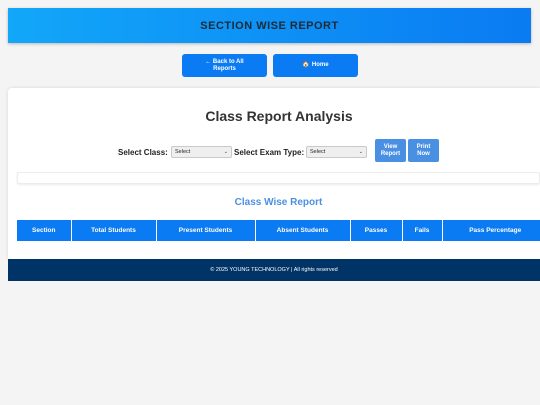 This screenshot has height=405, width=540. Describe the element at coordinates (490, 230) in the screenshot. I see `column-header-pass-percentage: Pass Percentage` at that location.